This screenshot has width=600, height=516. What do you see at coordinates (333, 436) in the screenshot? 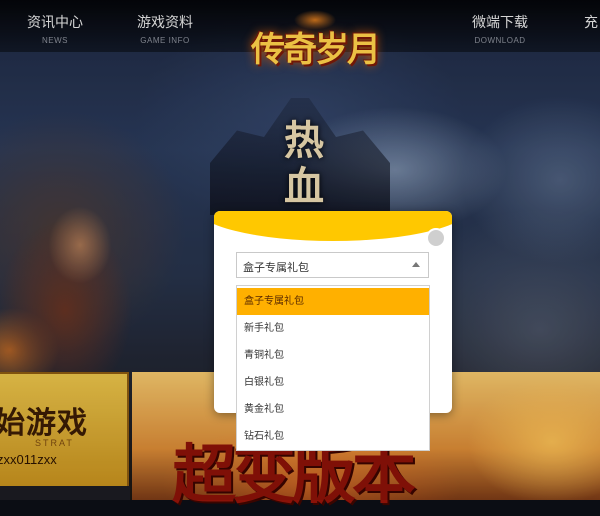
I see `gift-option: 钻石礼包` at bounding box center [333, 436].